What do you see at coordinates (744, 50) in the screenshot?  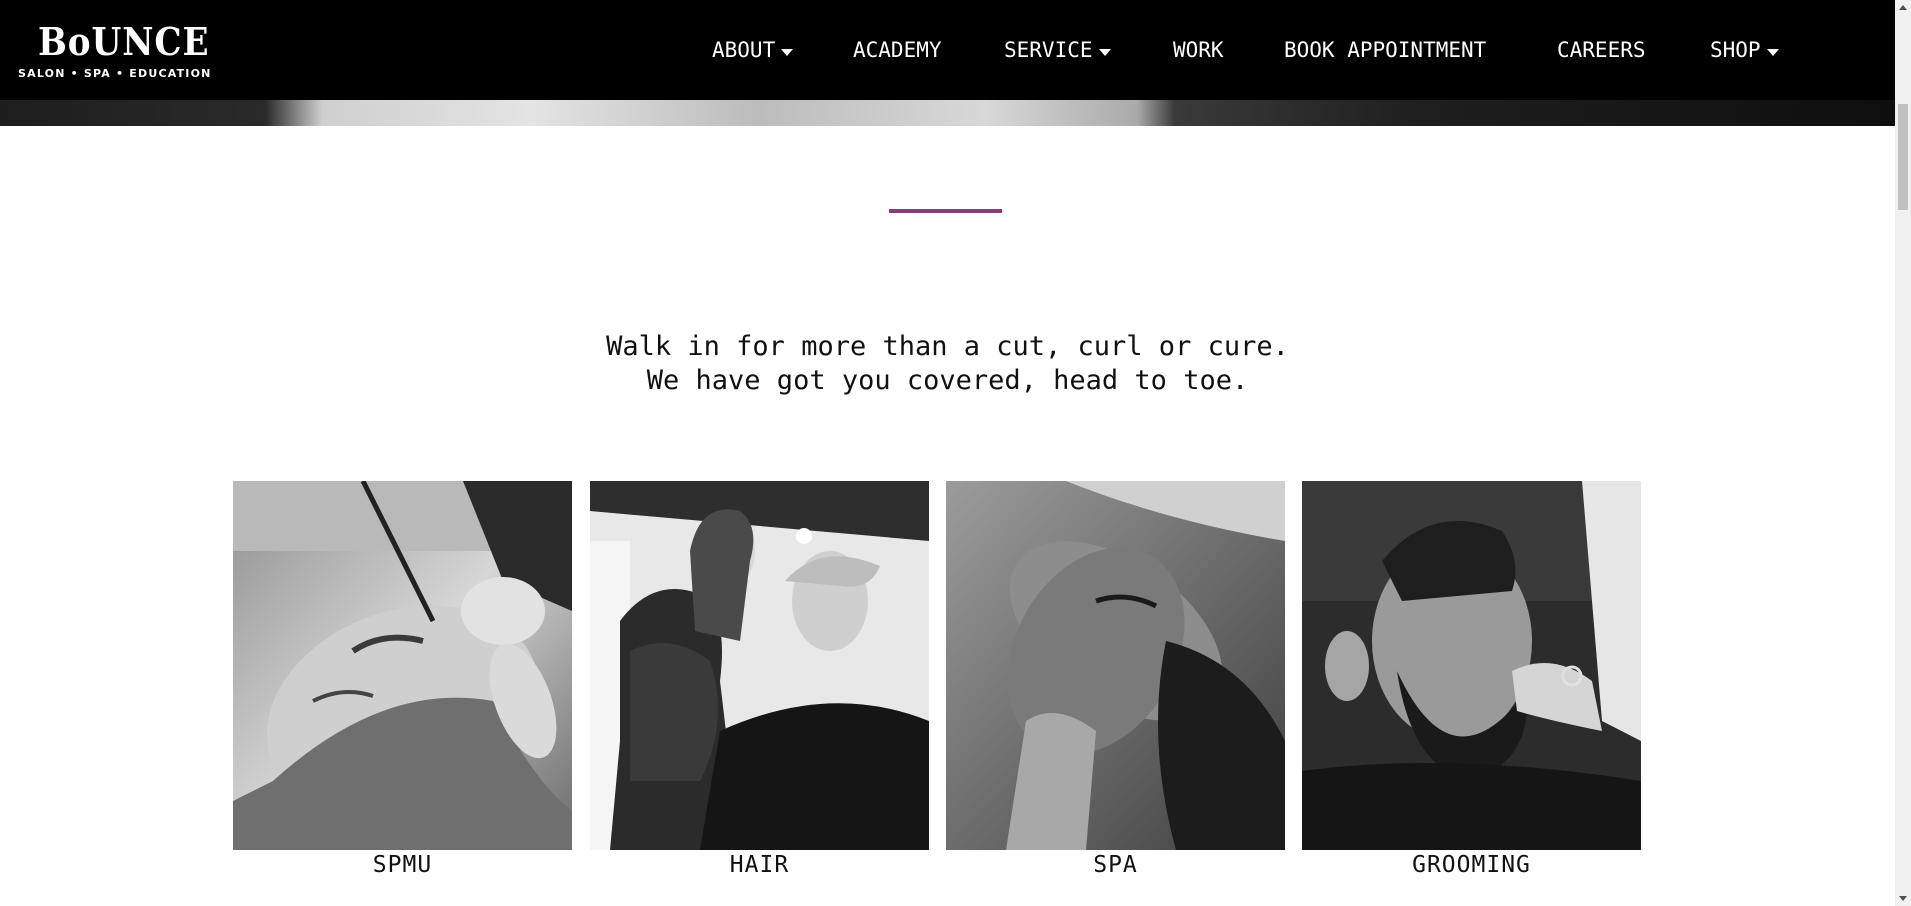 I see `nav-item-label: ABOUT` at bounding box center [744, 50].